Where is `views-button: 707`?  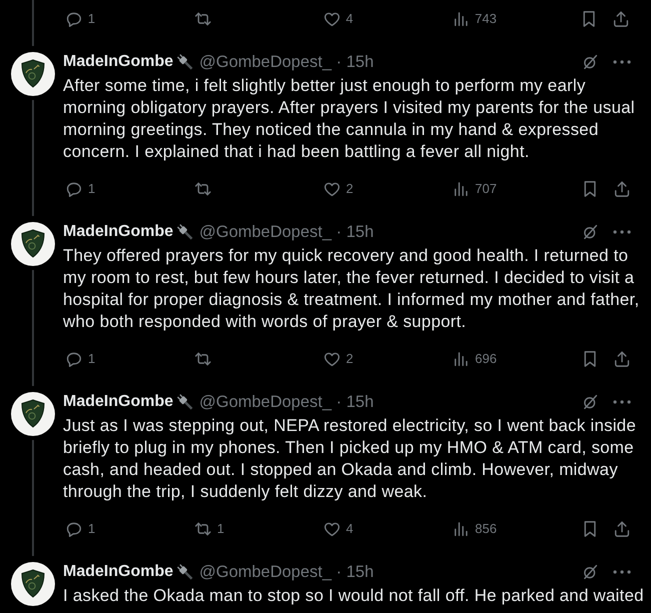 views-button: 707 is located at coordinates (474, 189).